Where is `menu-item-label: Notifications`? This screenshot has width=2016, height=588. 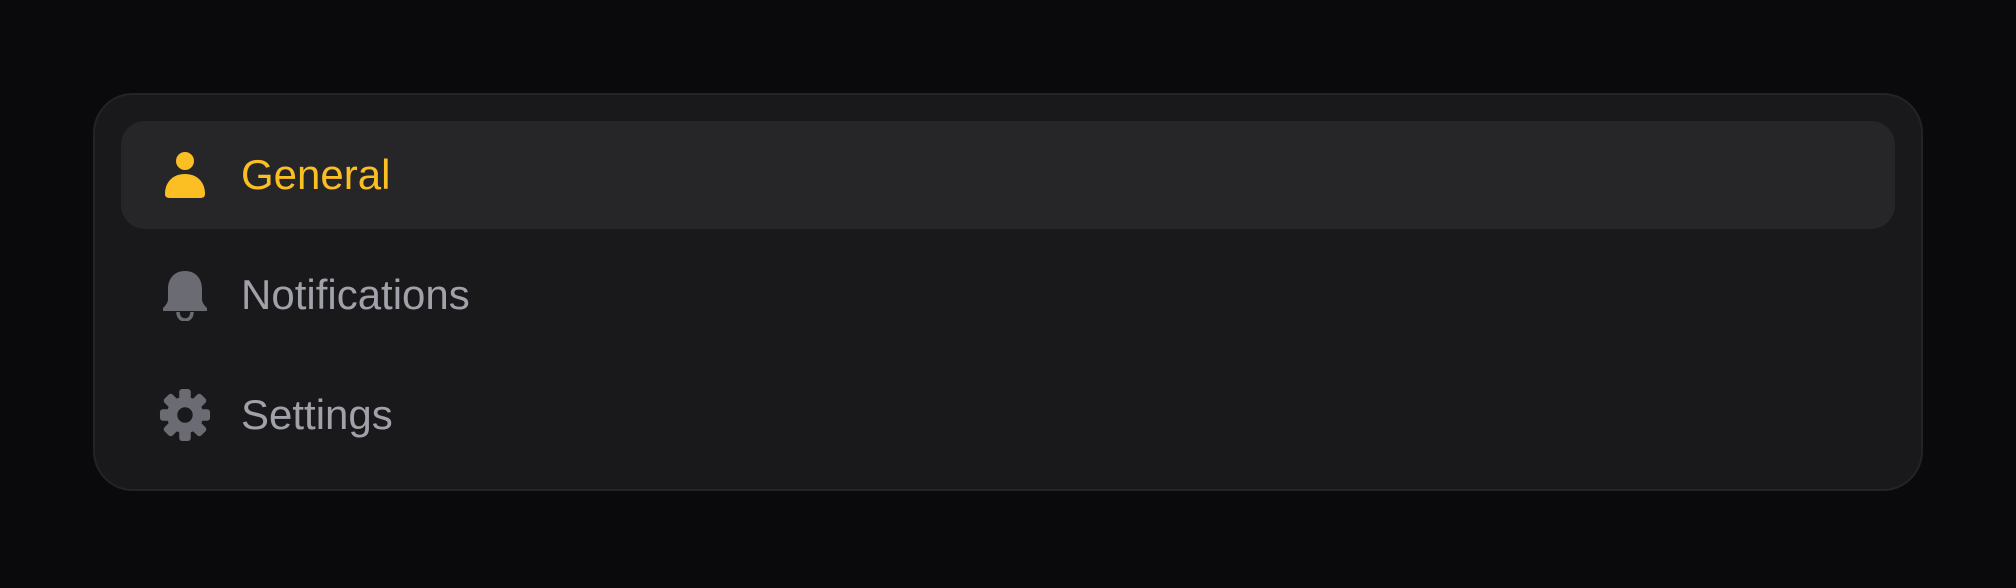
menu-item-label: Notifications is located at coordinates (355, 294).